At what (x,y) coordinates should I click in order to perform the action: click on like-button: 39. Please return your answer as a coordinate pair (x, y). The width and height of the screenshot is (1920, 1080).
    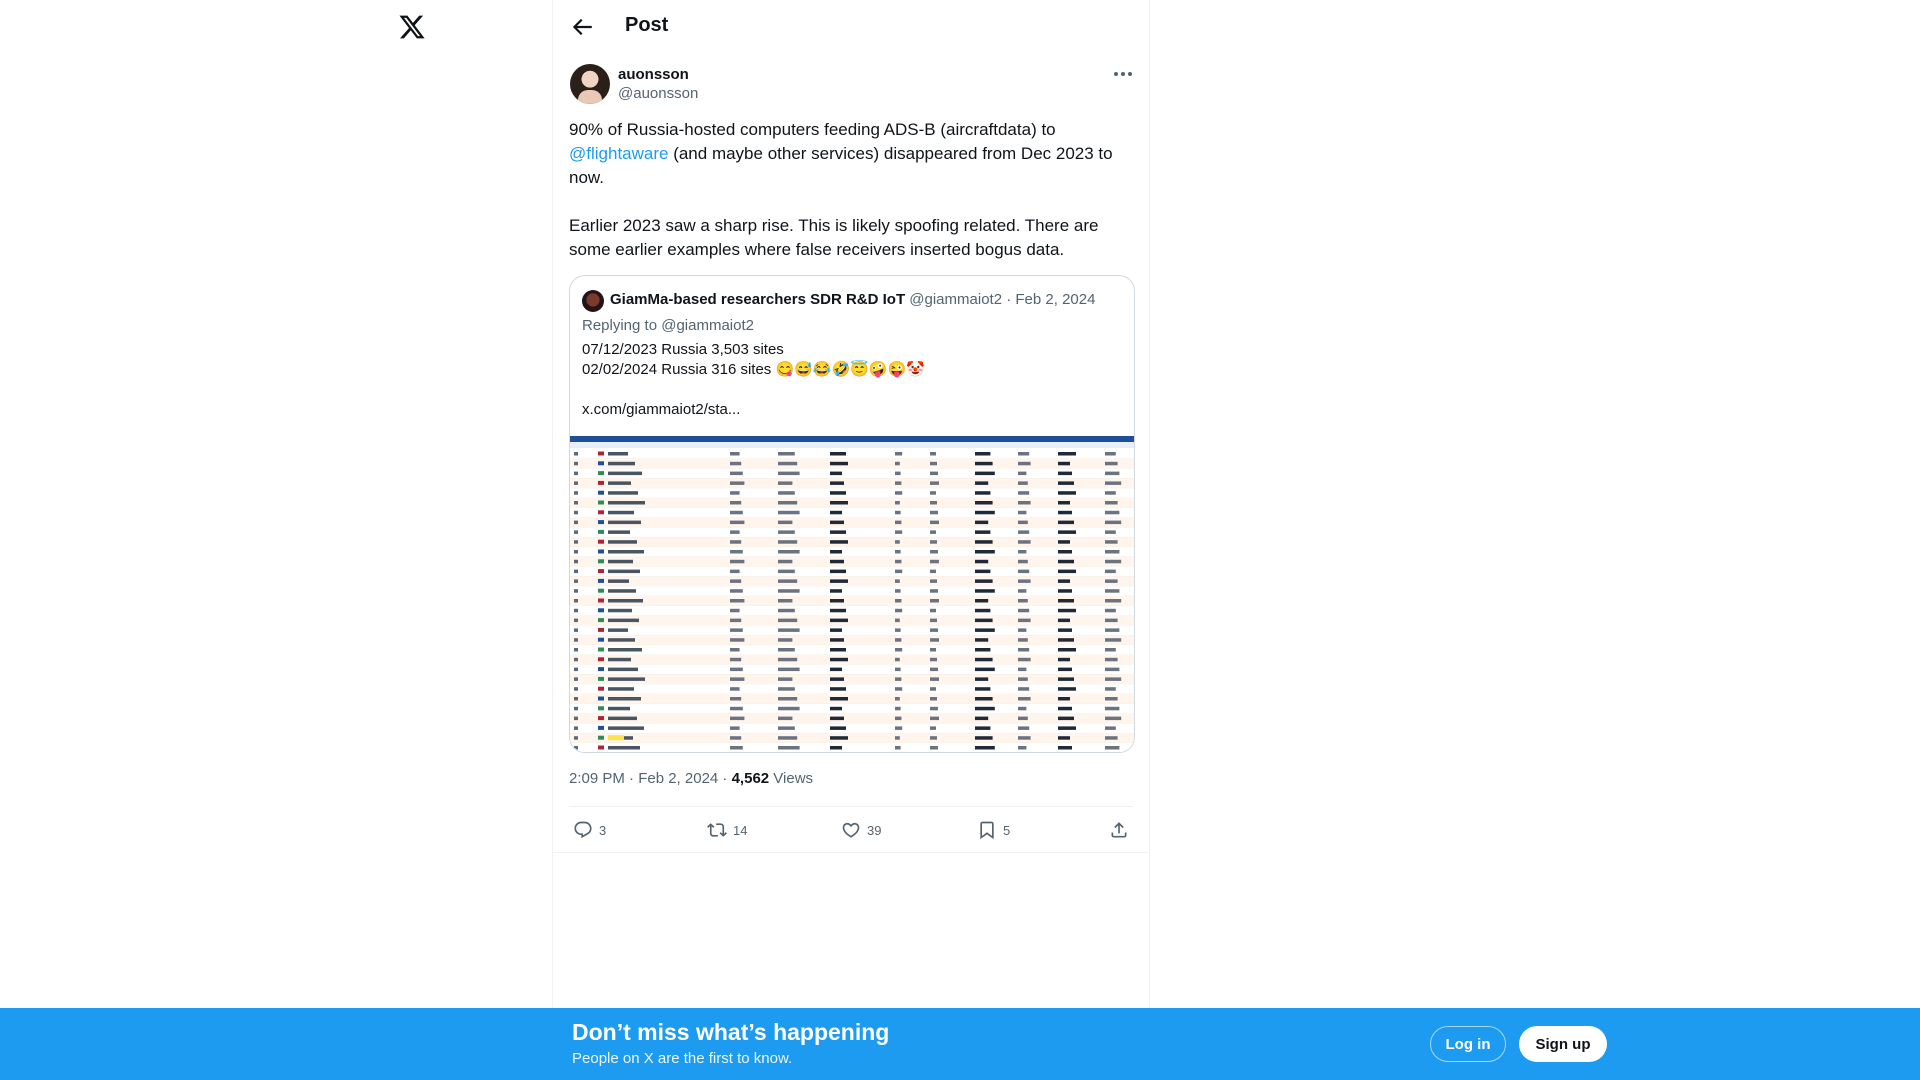
    Looking at the image, I should click on (861, 830).